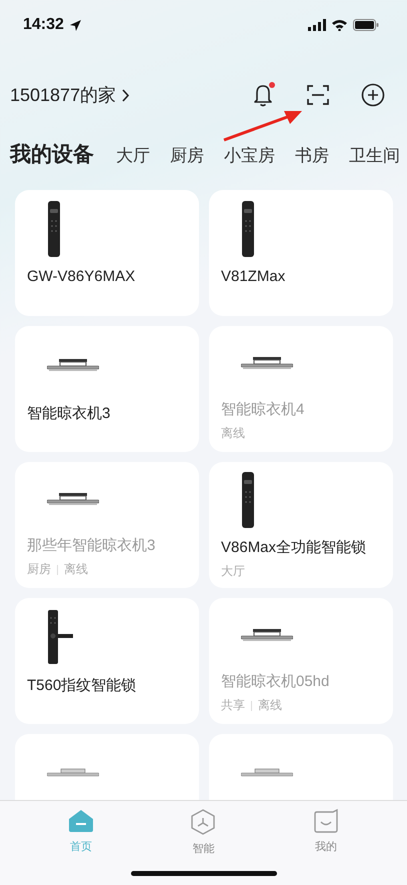  Describe the element at coordinates (60, 637) in the screenshot. I see `door-lock-drawing` at that location.